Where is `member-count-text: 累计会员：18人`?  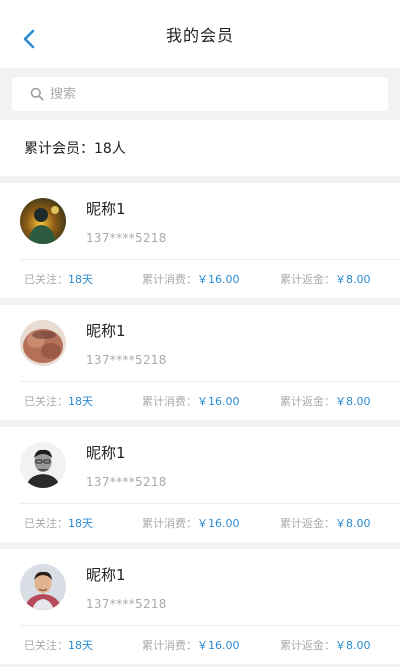 member-count-text: 累计会员：18人 is located at coordinates (75, 149).